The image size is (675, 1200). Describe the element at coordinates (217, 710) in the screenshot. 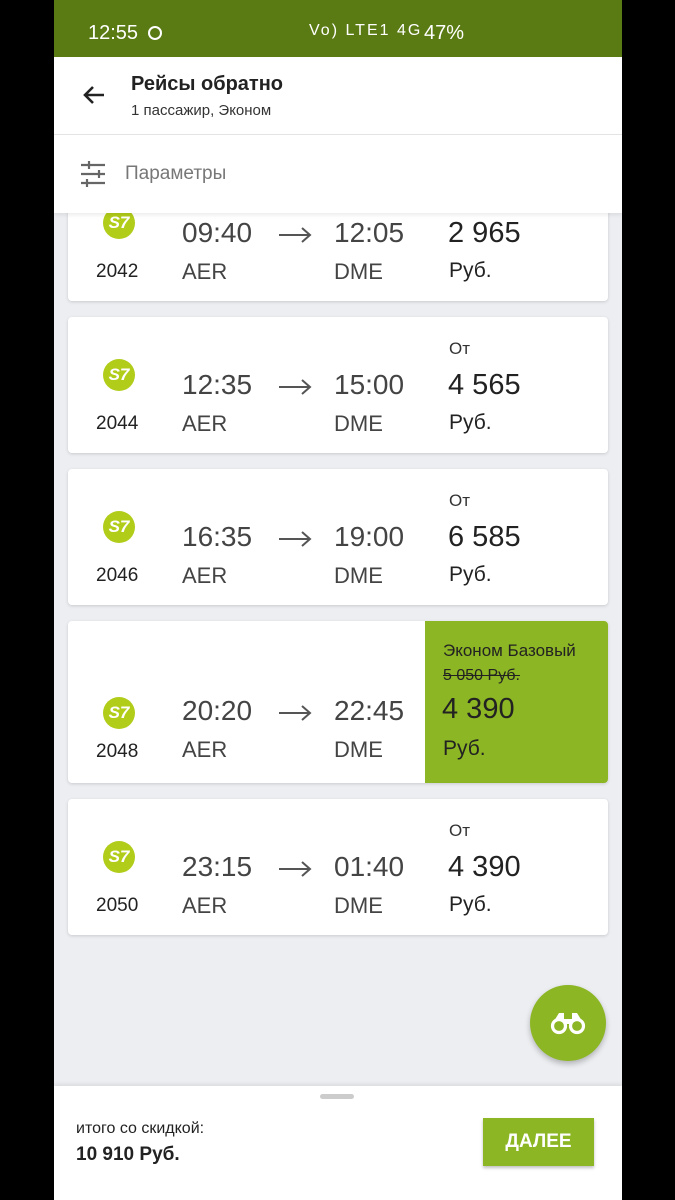

I see `departure-time: 20:20` at that location.